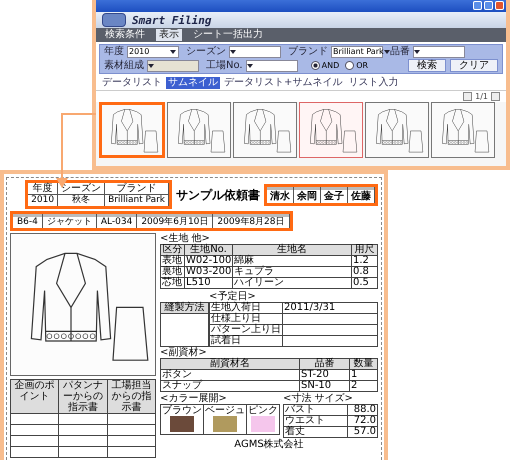 The height and width of the screenshot is (460, 510). I want to click on field-label: シーズン, so click(206, 52).